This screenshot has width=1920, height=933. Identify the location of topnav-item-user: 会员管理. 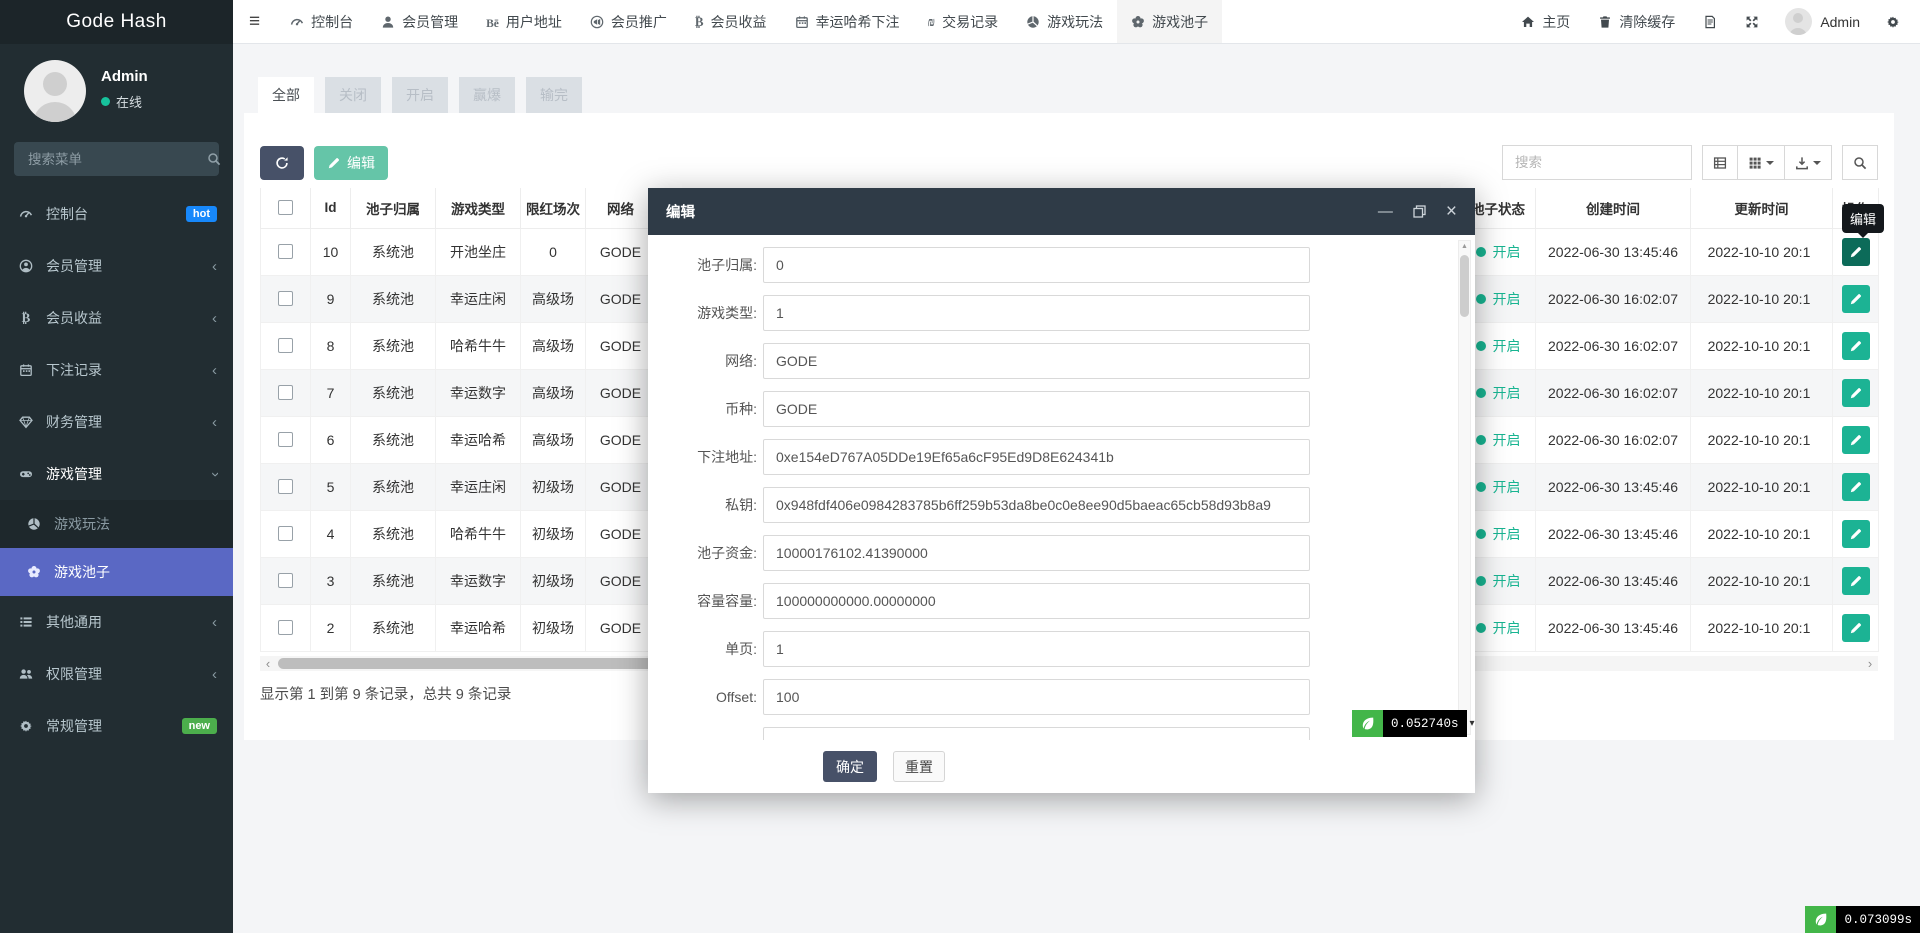
(419, 21).